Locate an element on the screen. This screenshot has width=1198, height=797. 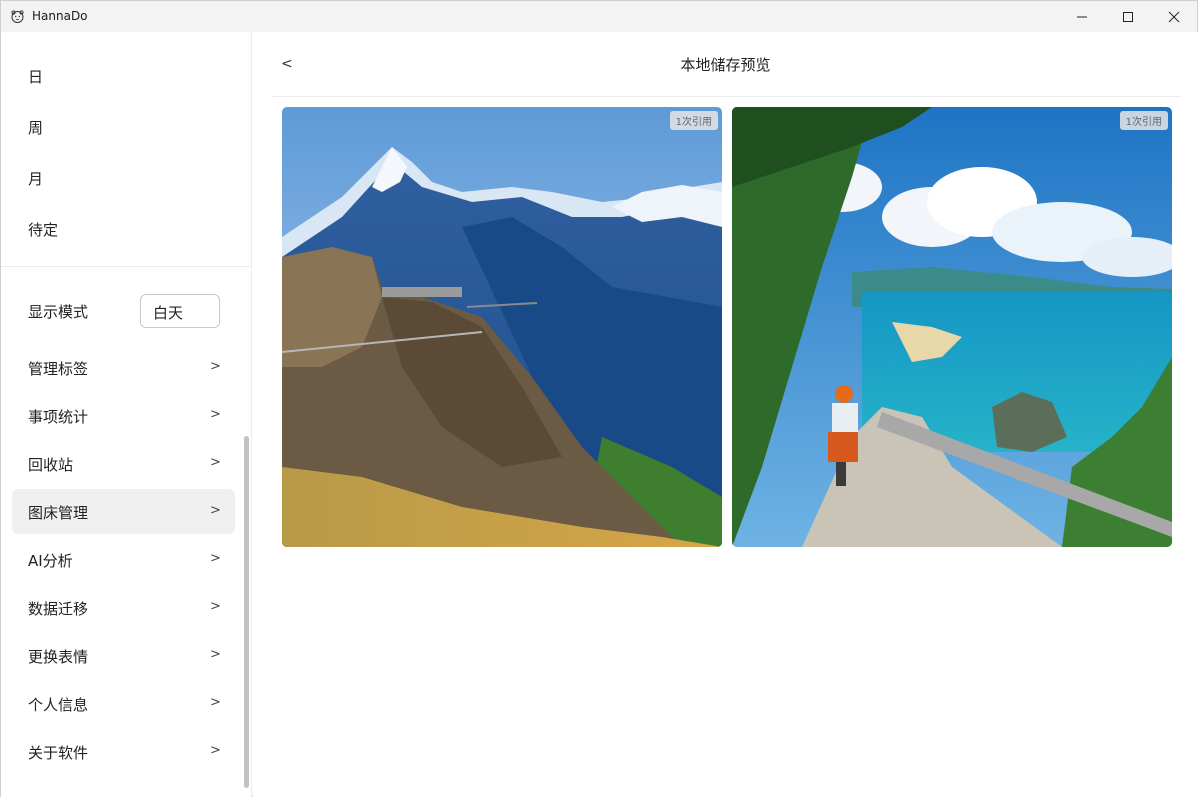
sidebar-scrollbar is located at coordinates (246, 612).